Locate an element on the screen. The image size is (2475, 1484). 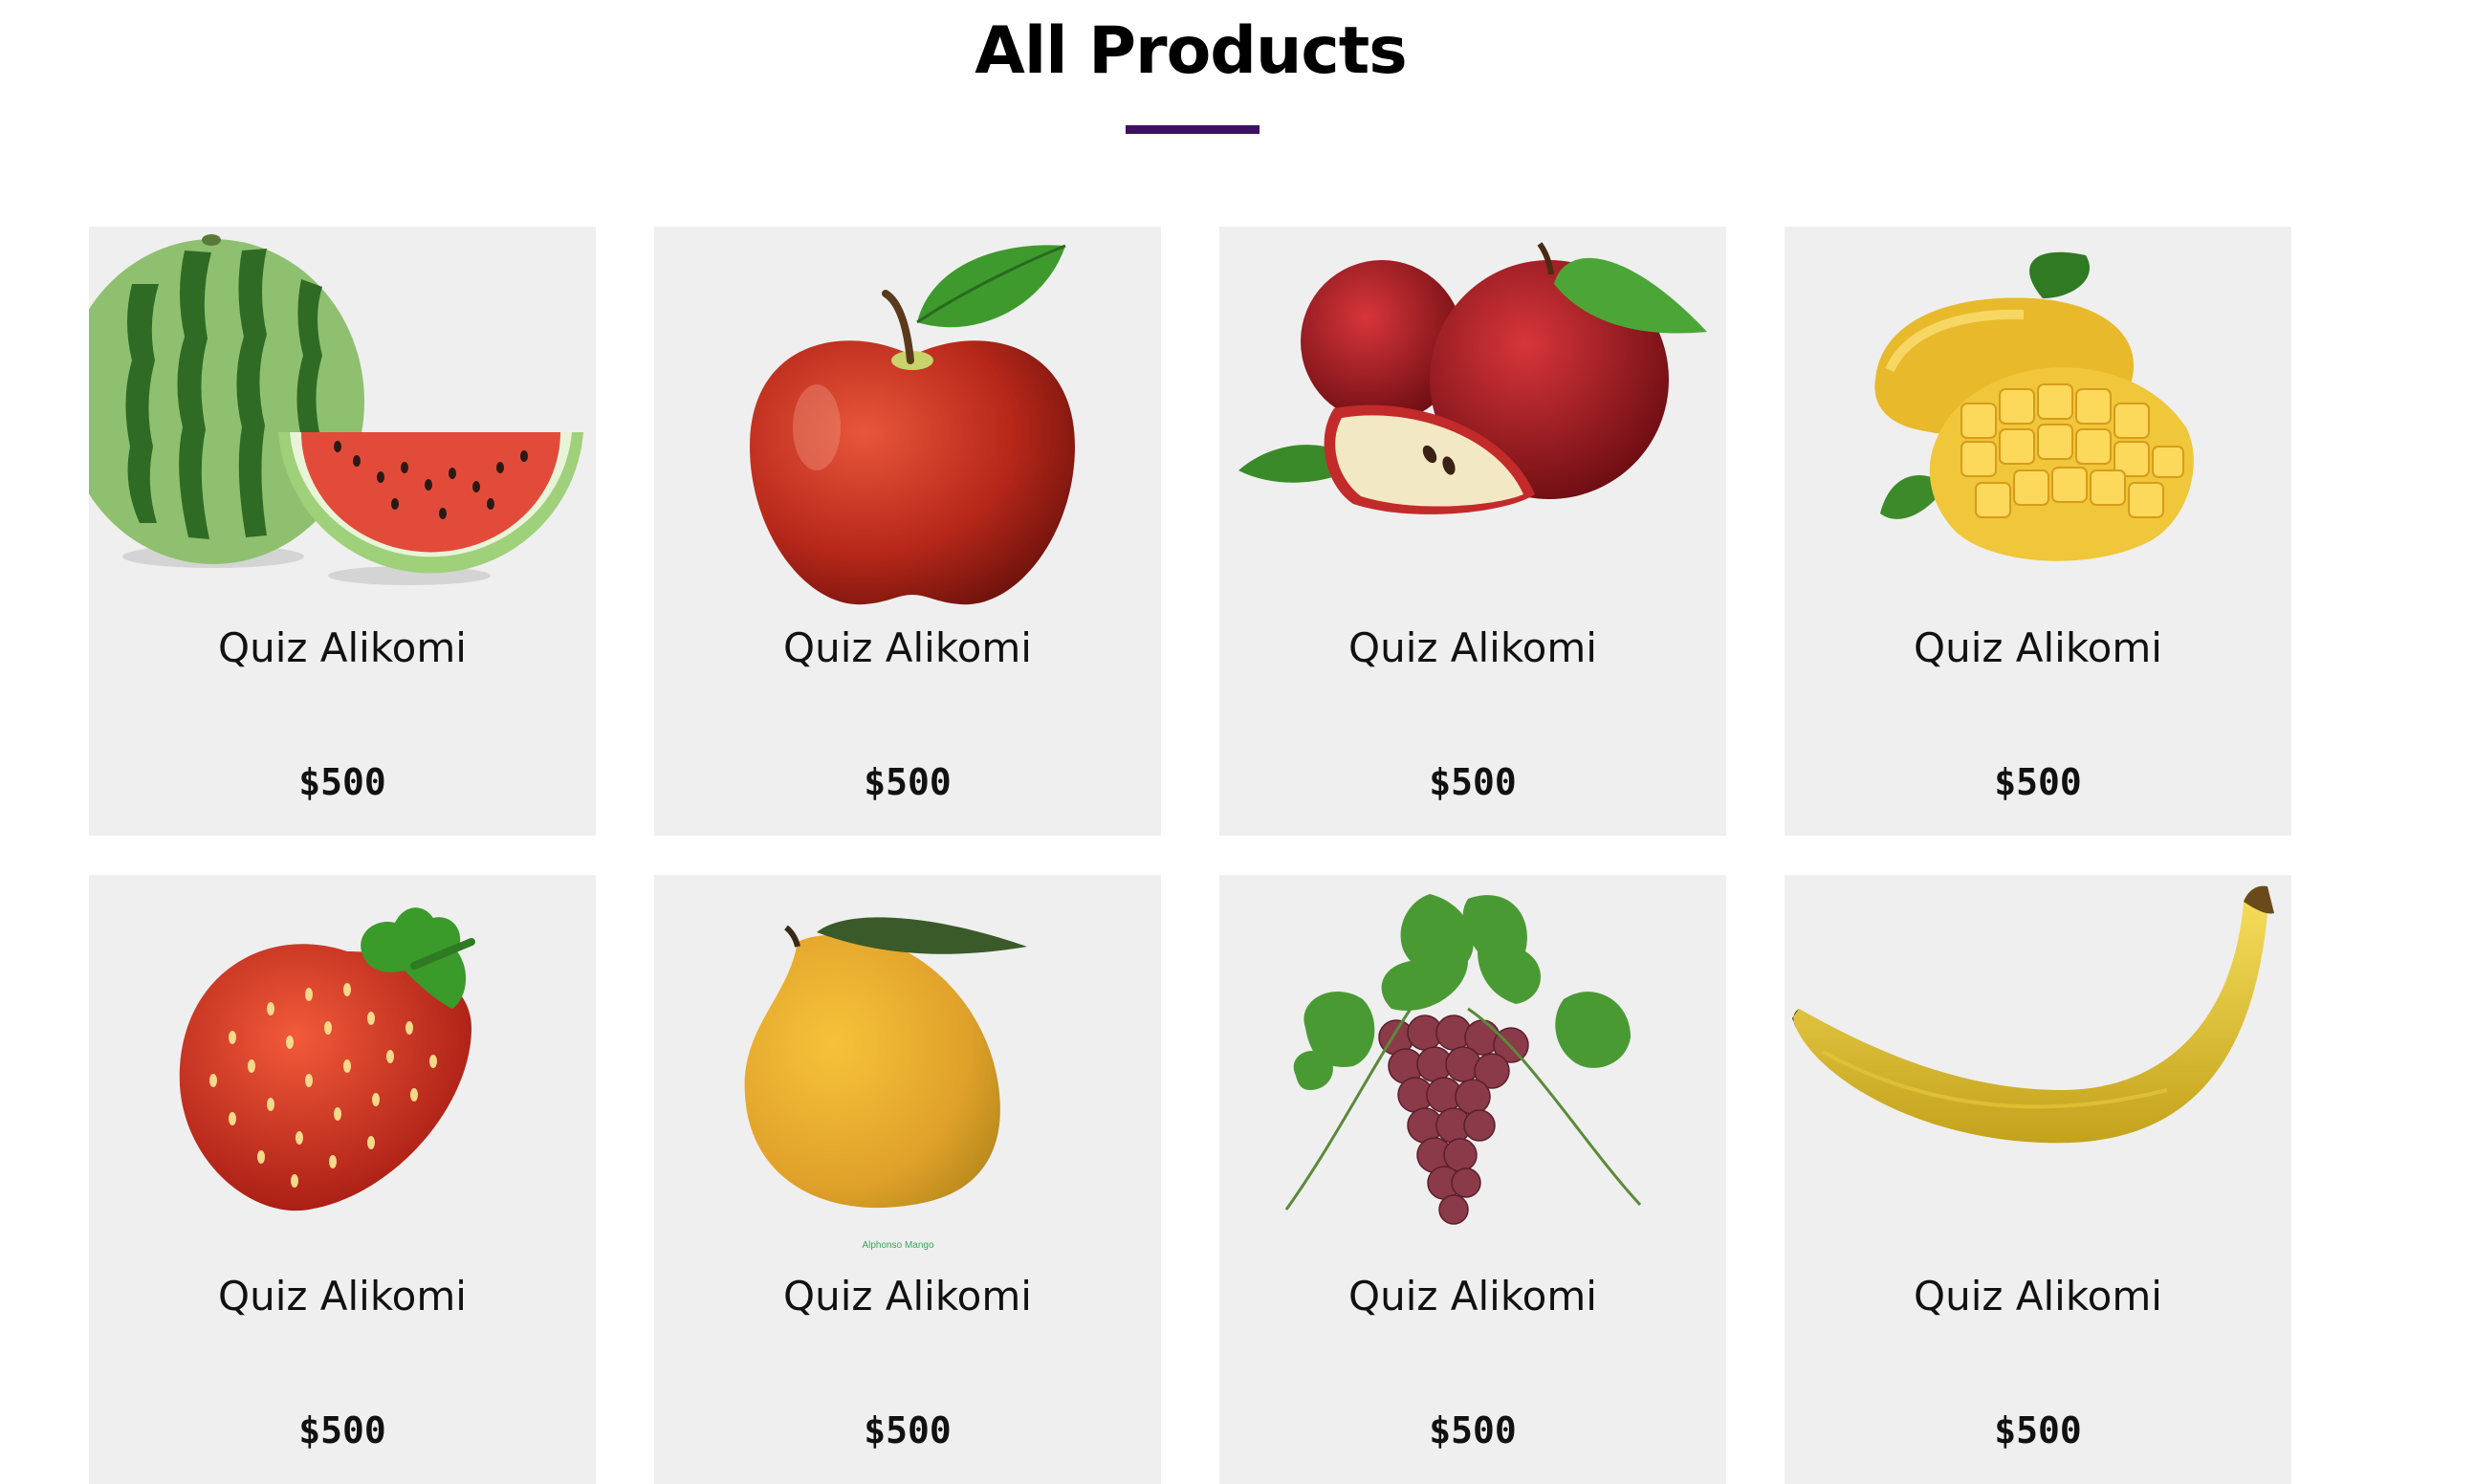
product-image-caption: Alphonso Mango is located at coordinates (898, 1246).